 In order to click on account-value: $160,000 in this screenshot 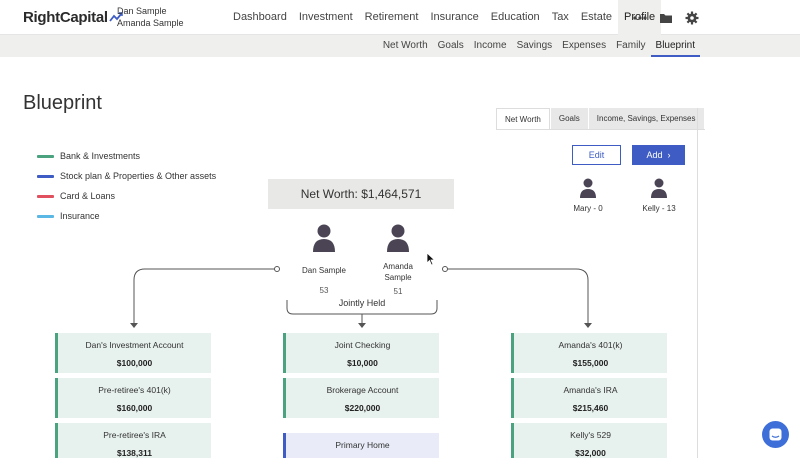, I will do `click(134, 408)`.